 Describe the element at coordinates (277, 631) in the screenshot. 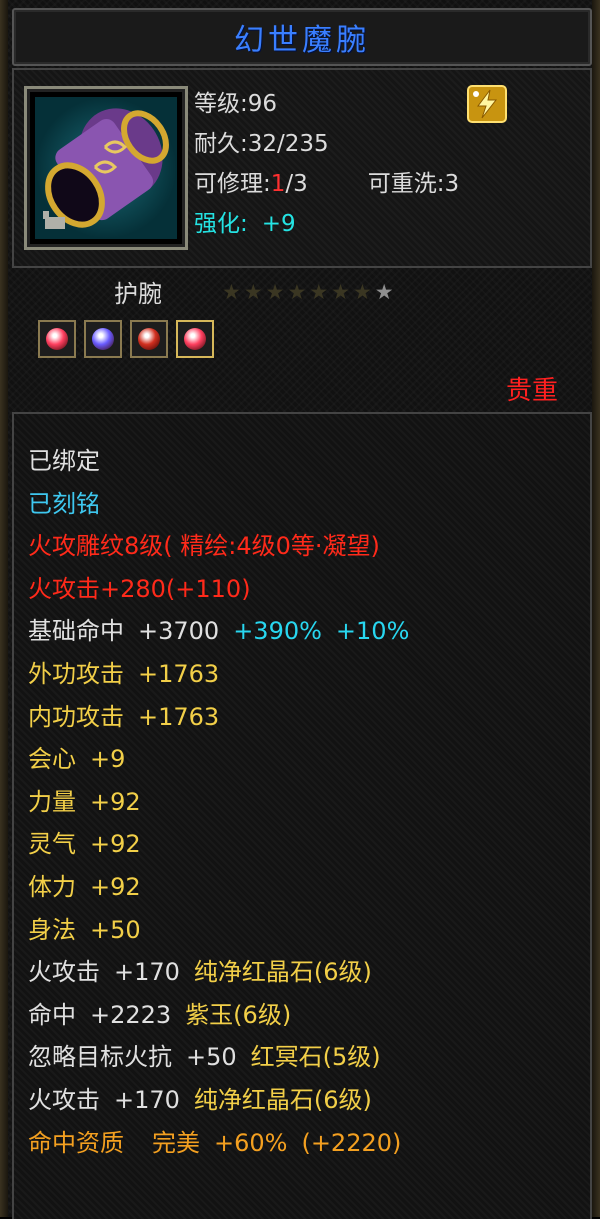

I see `base-hit-bonus-1: +390%` at that location.